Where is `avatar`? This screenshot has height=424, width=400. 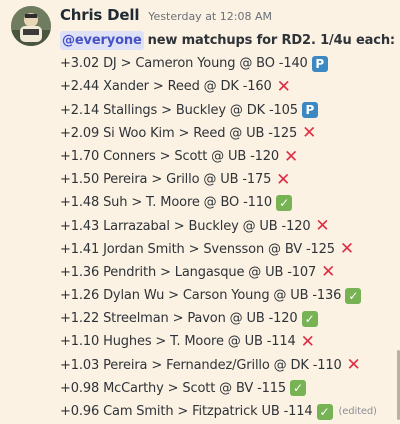
avatar is located at coordinates (31, 26).